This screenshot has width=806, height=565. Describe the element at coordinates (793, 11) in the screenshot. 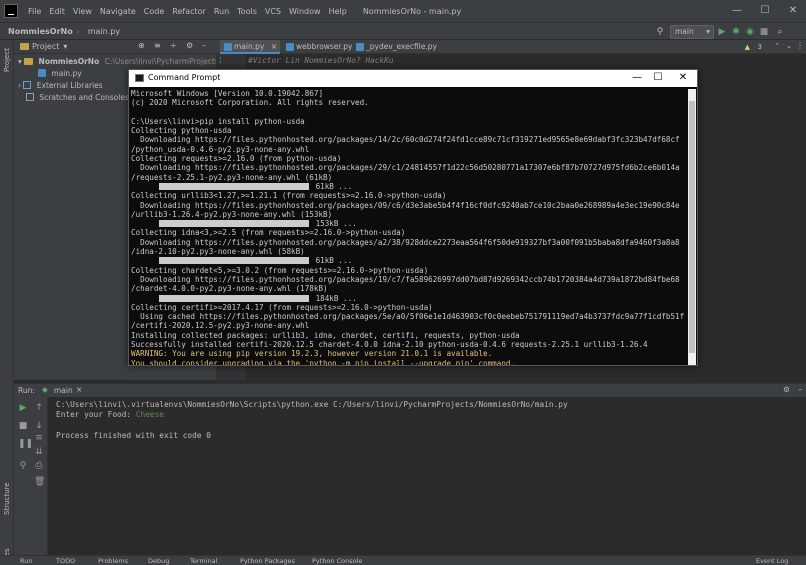

I see `close-button: ✕` at that location.